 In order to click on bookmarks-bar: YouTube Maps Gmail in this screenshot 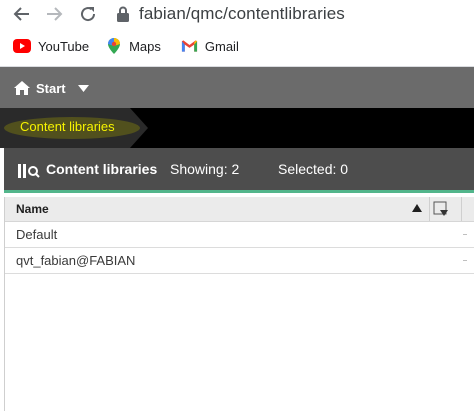, I will do `click(237, 46)`.